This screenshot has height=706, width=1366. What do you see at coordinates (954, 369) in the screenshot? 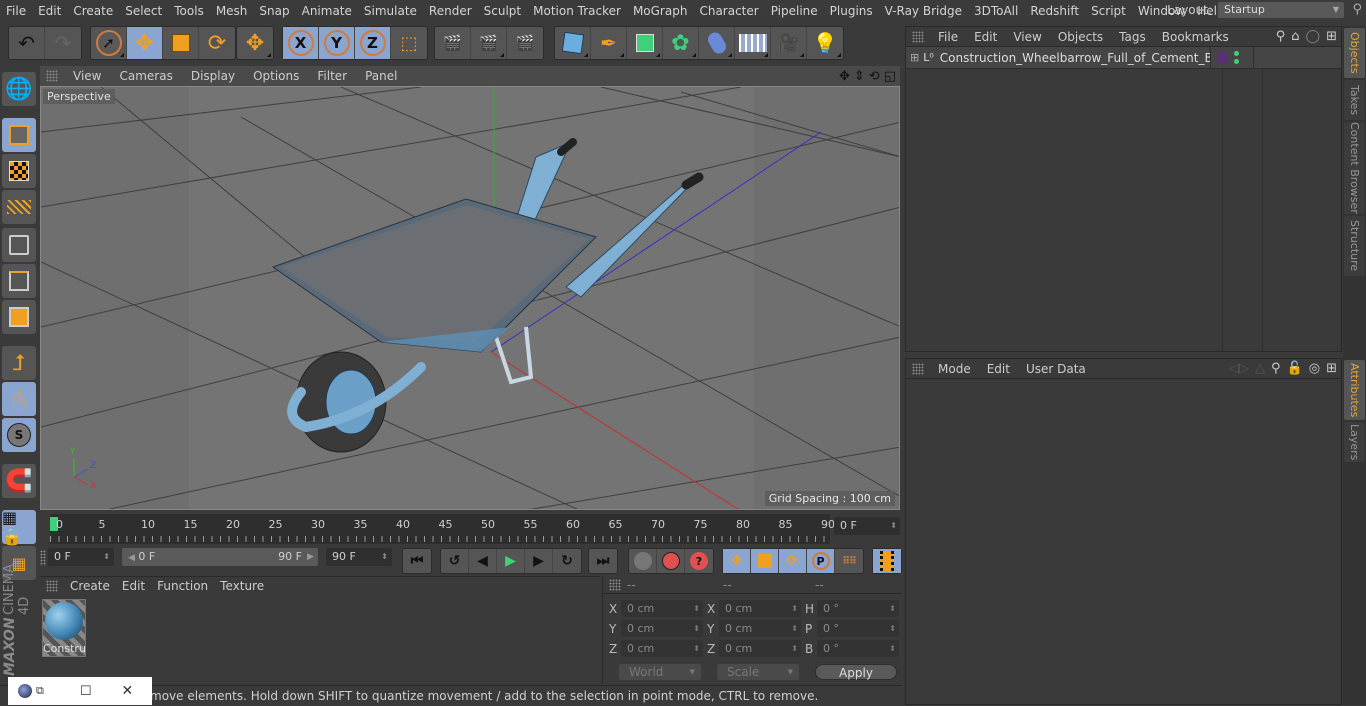
I see `am-menu-mode: Mode` at bounding box center [954, 369].